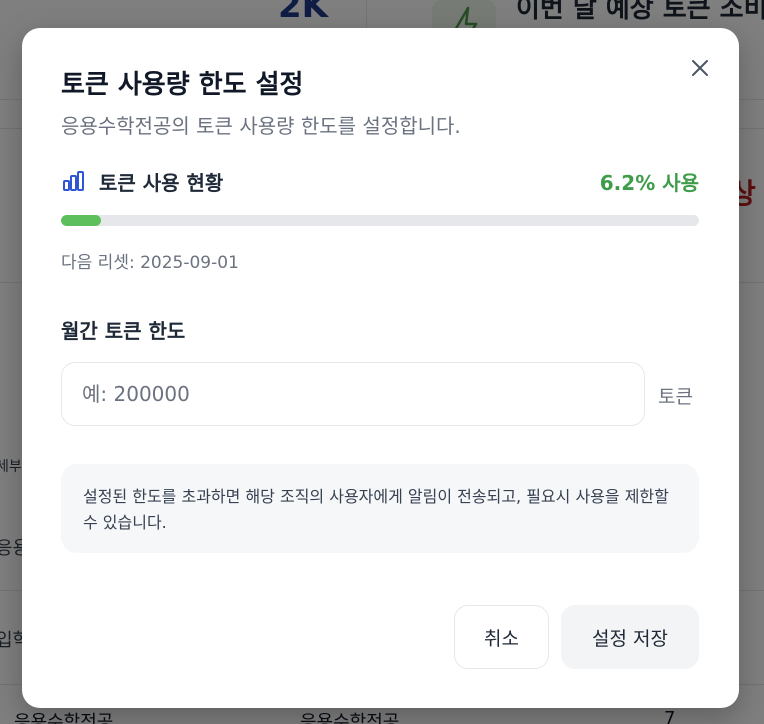 The width and height of the screenshot is (764, 724). I want to click on cancel-button: 취소, so click(501, 637).